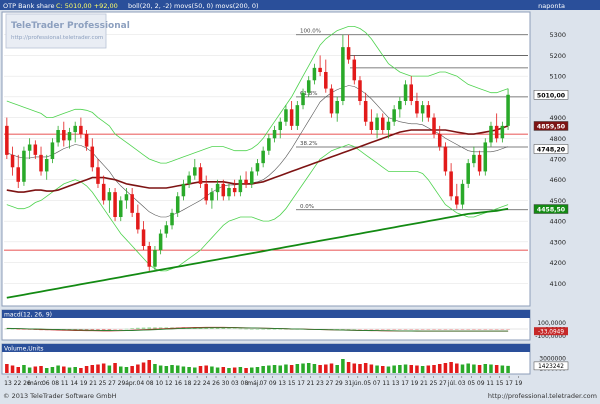 The image size is (600, 404). What do you see at coordinates (169, 383) in the screenshot?
I see `date-tick-label: 12` at bounding box center [169, 383].